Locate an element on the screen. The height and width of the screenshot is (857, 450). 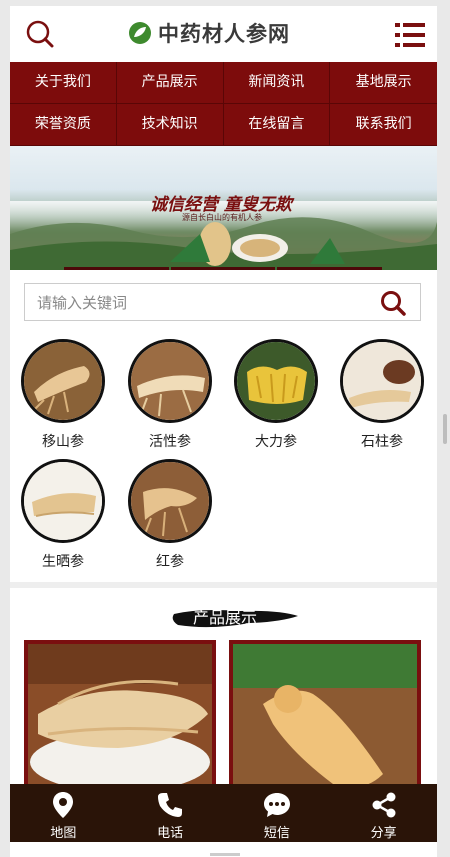
nav-item-base: 基地展示 is located at coordinates (383, 83).